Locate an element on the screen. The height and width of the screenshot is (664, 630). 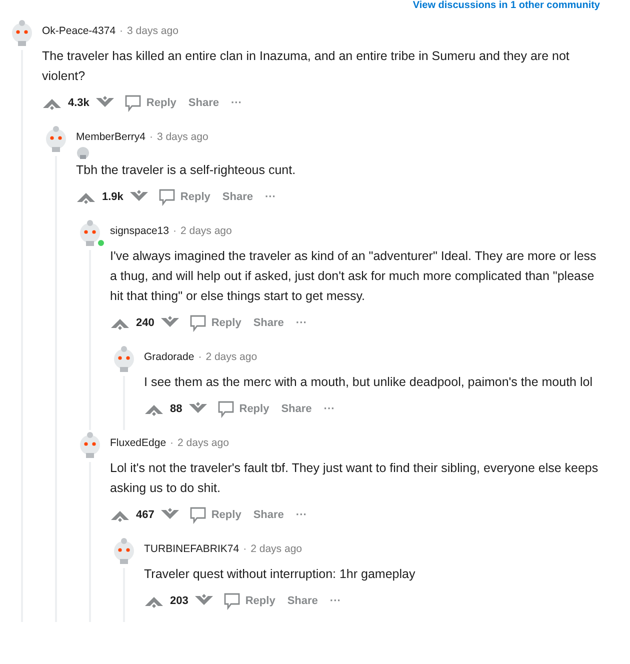
comment-text: I see them as the merc with a mouth, but unlike deadpool, paimon's the mouth lol is located at coordinates (369, 382).